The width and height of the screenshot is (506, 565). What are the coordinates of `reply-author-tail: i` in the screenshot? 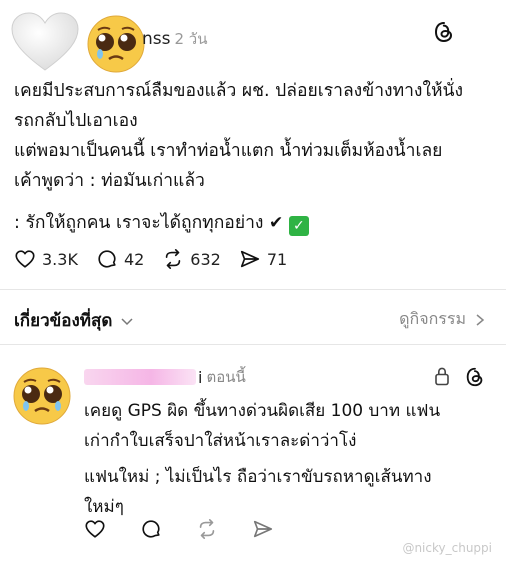 It's located at (200, 377).